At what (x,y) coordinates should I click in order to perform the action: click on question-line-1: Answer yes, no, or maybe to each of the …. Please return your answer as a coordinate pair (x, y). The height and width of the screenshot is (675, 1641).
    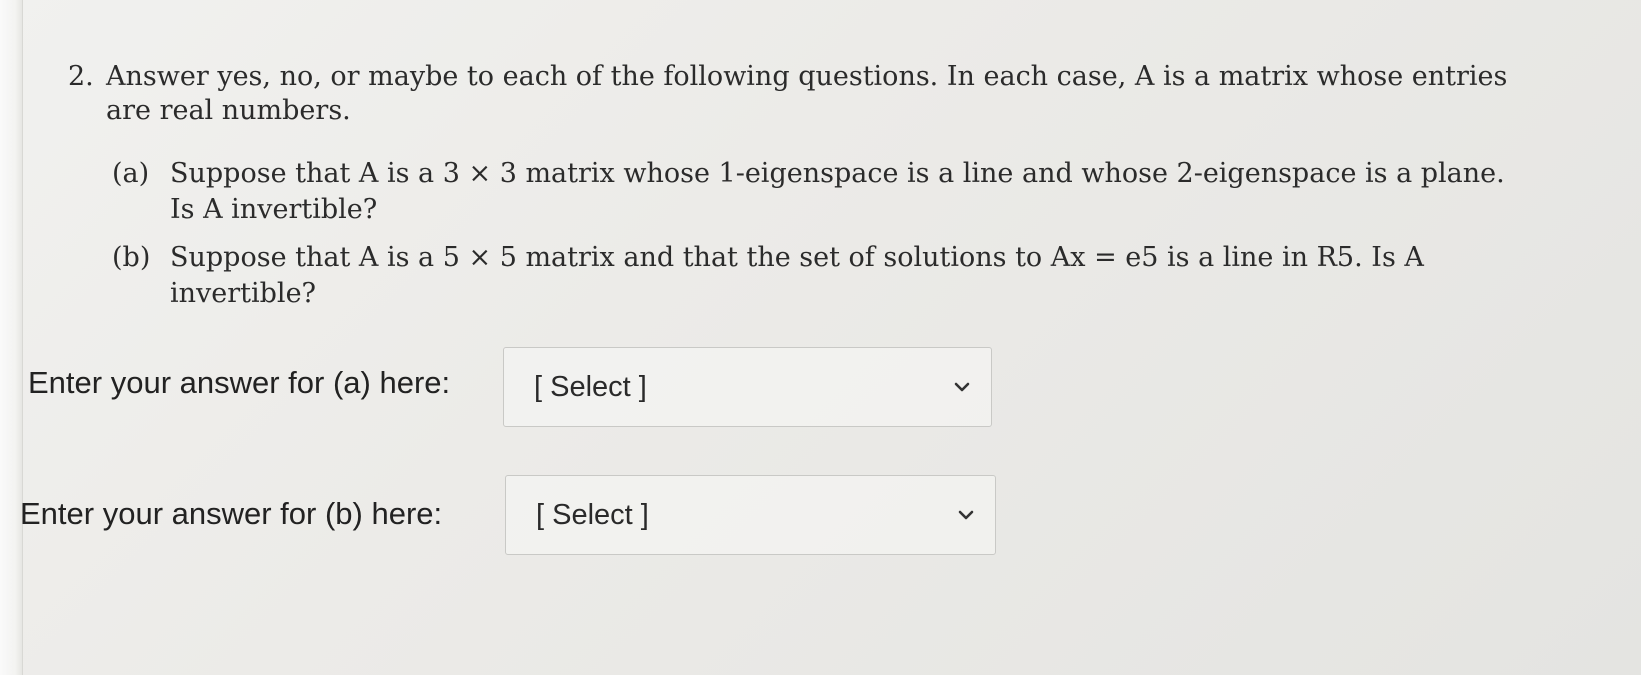
    Looking at the image, I should click on (807, 76).